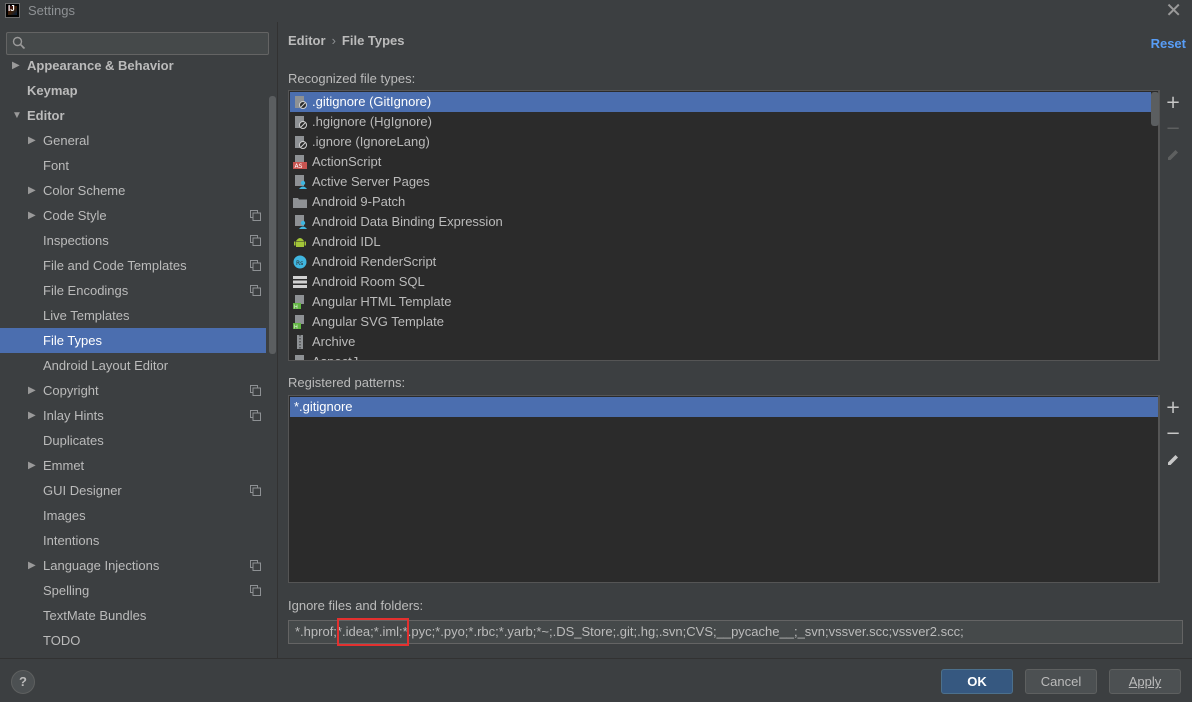 The height and width of the screenshot is (702, 1192). I want to click on file-type-row: Android Data Binding Expression, so click(720, 222).